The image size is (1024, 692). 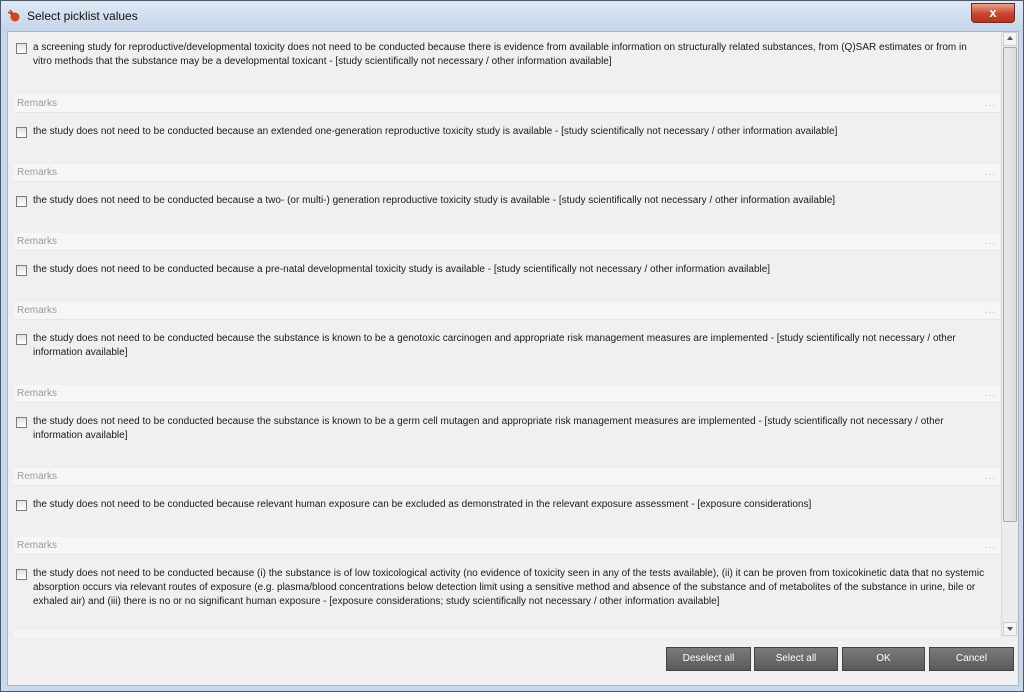 What do you see at coordinates (1010, 284) in the screenshot?
I see `scroll-thumb` at bounding box center [1010, 284].